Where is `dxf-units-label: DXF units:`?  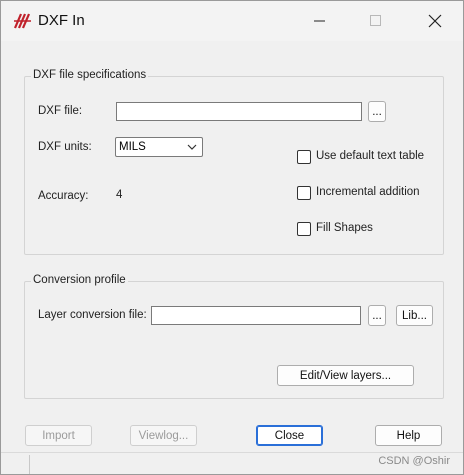
dxf-units-label: DXF units: is located at coordinates (65, 147).